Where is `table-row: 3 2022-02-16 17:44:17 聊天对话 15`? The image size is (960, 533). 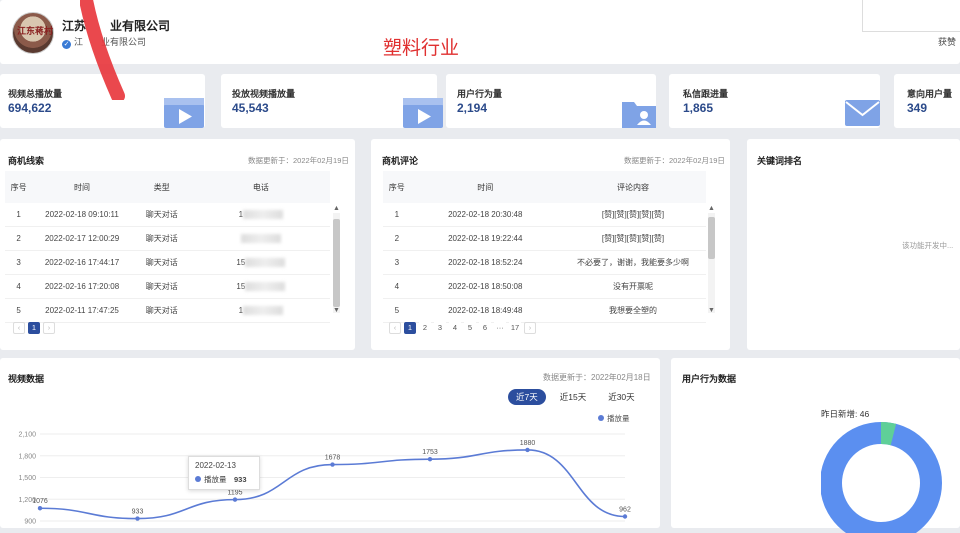 table-row: 3 2022-02-16 17:44:17 聊天对话 15 is located at coordinates (167, 262).